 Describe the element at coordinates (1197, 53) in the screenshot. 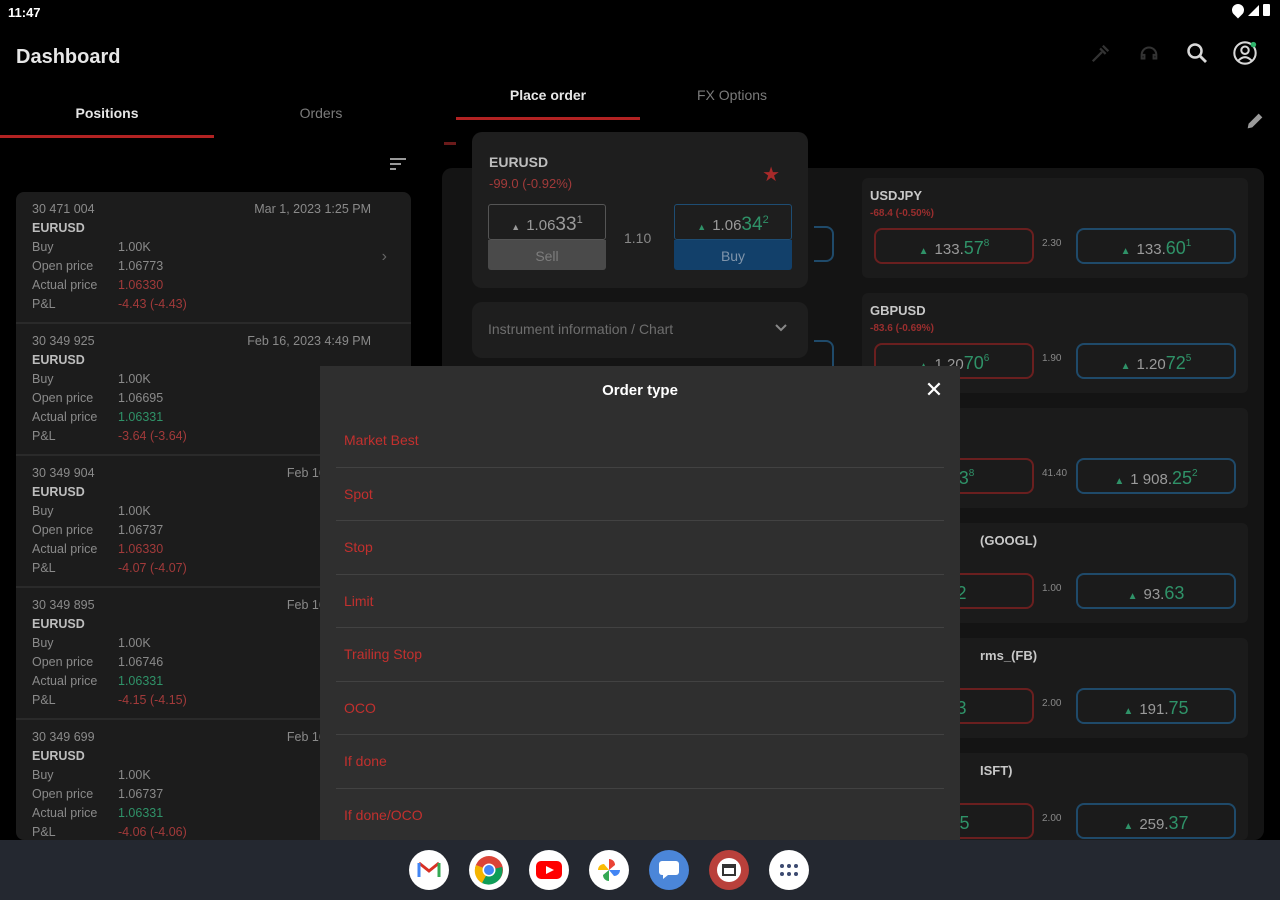

I see `search-icon` at that location.